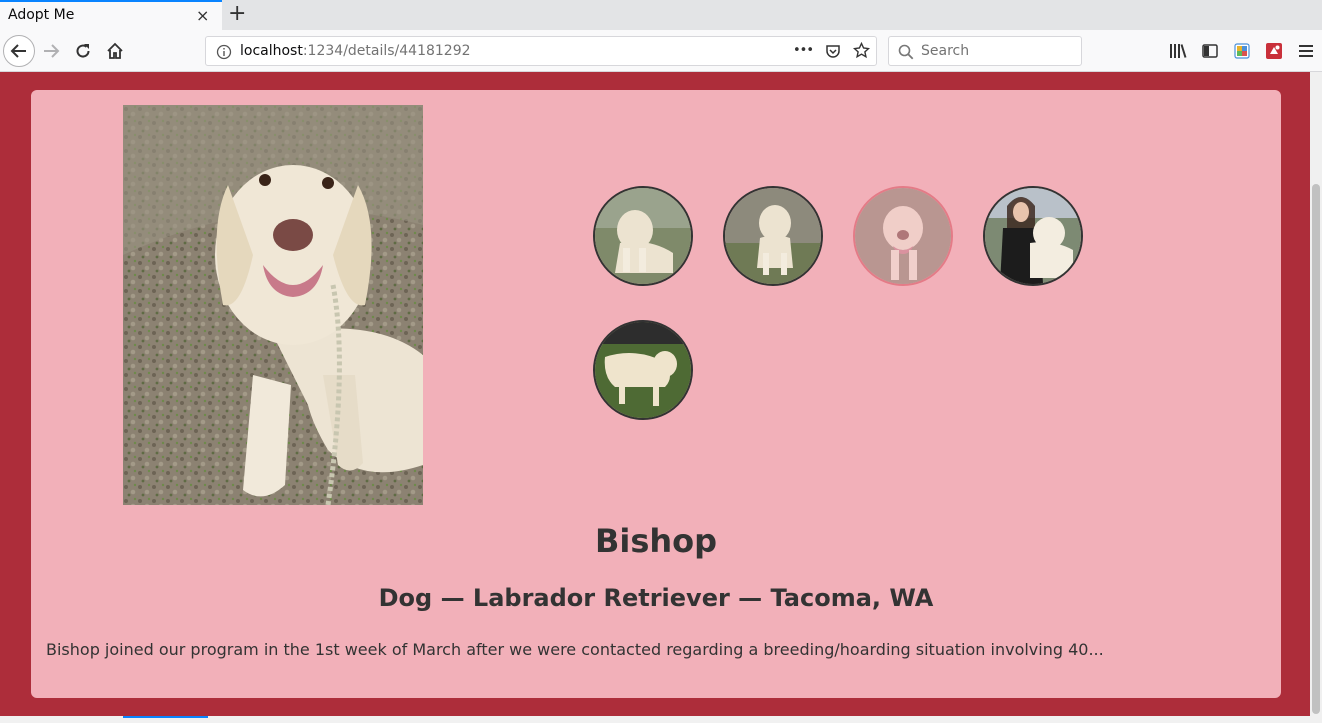  Describe the element at coordinates (541, 51) in the screenshot. I see `url-bar: localhost:1234/details/44181292 •••` at that location.